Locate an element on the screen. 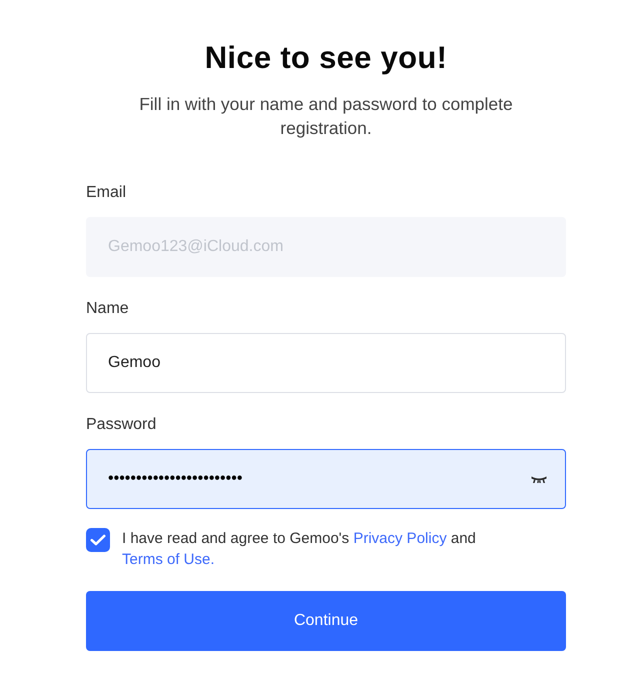 This screenshot has height=692, width=639. field-label: Email is located at coordinates (107, 193).